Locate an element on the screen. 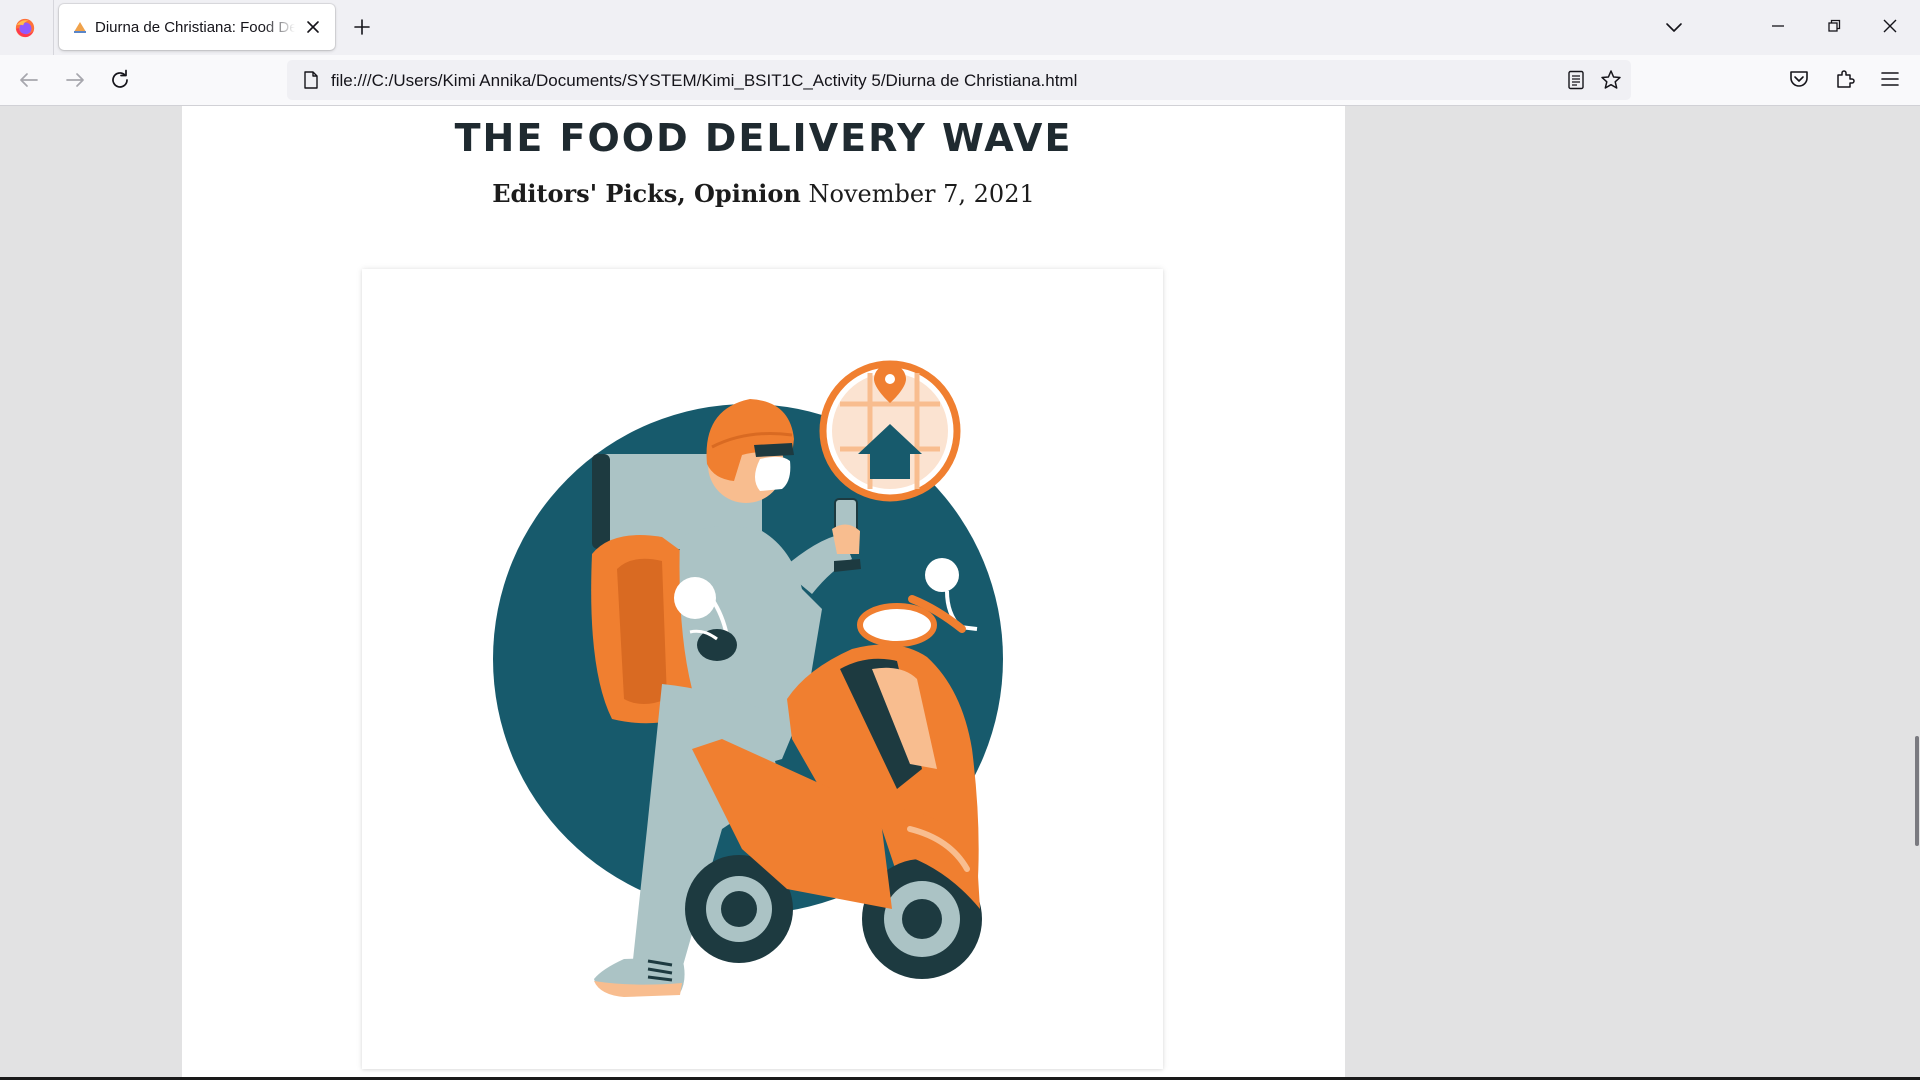  close-tab-icon is located at coordinates (313, 27).